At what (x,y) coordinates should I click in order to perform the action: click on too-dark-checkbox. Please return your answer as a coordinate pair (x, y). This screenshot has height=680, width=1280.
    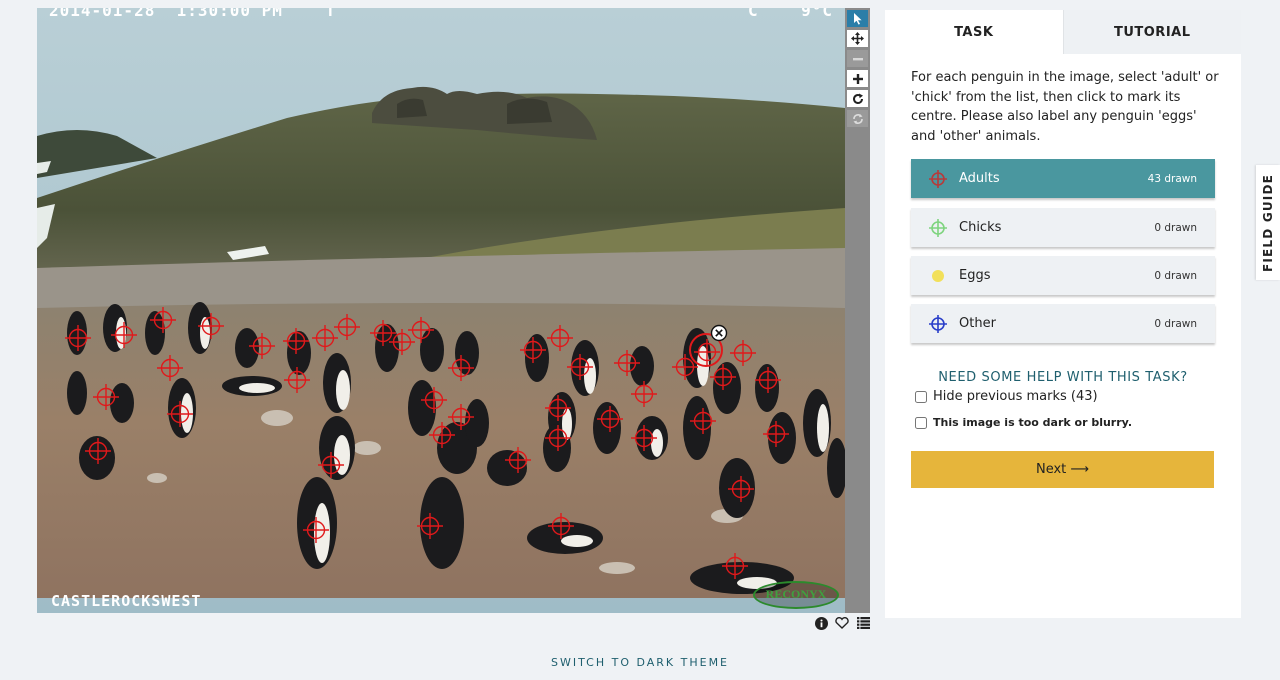
    Looking at the image, I should click on (921, 422).